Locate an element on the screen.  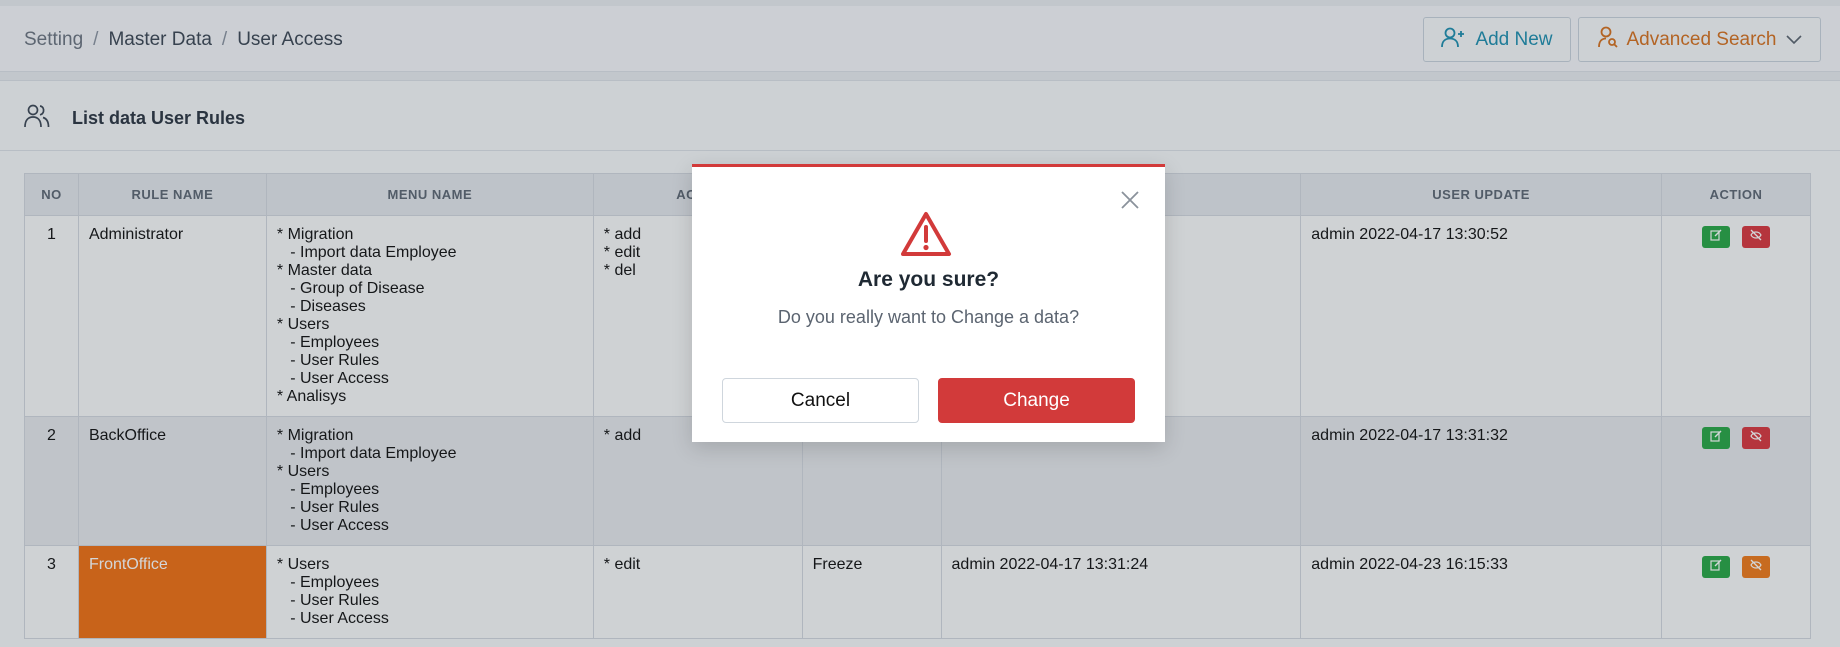
dialog-title: Are you sure? is located at coordinates (928, 279).